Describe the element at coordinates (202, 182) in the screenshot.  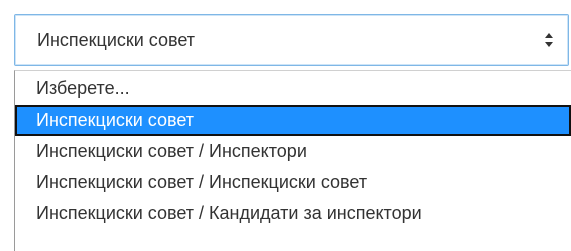
I see `option-label: Инспекциски совет / Инспекциски совет` at that location.